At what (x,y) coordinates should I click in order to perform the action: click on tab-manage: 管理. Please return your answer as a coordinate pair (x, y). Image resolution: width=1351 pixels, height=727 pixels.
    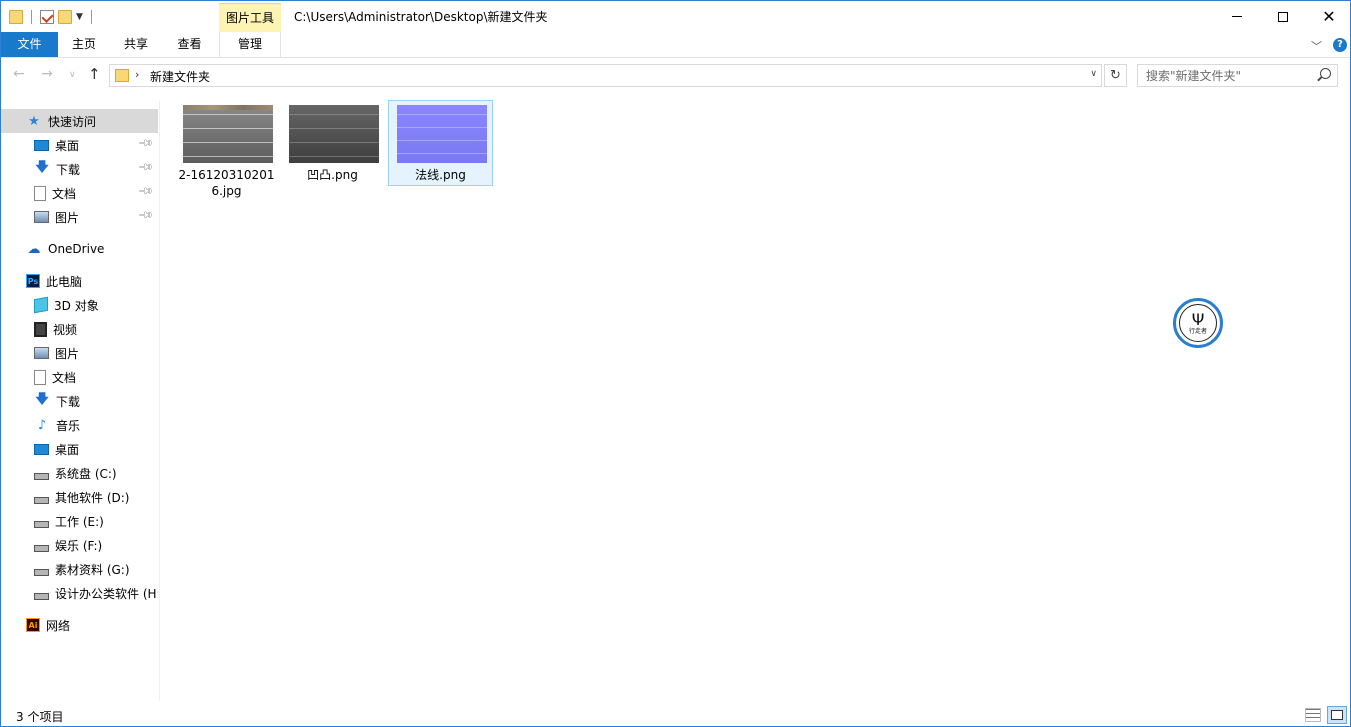
    Looking at the image, I should click on (250, 44).